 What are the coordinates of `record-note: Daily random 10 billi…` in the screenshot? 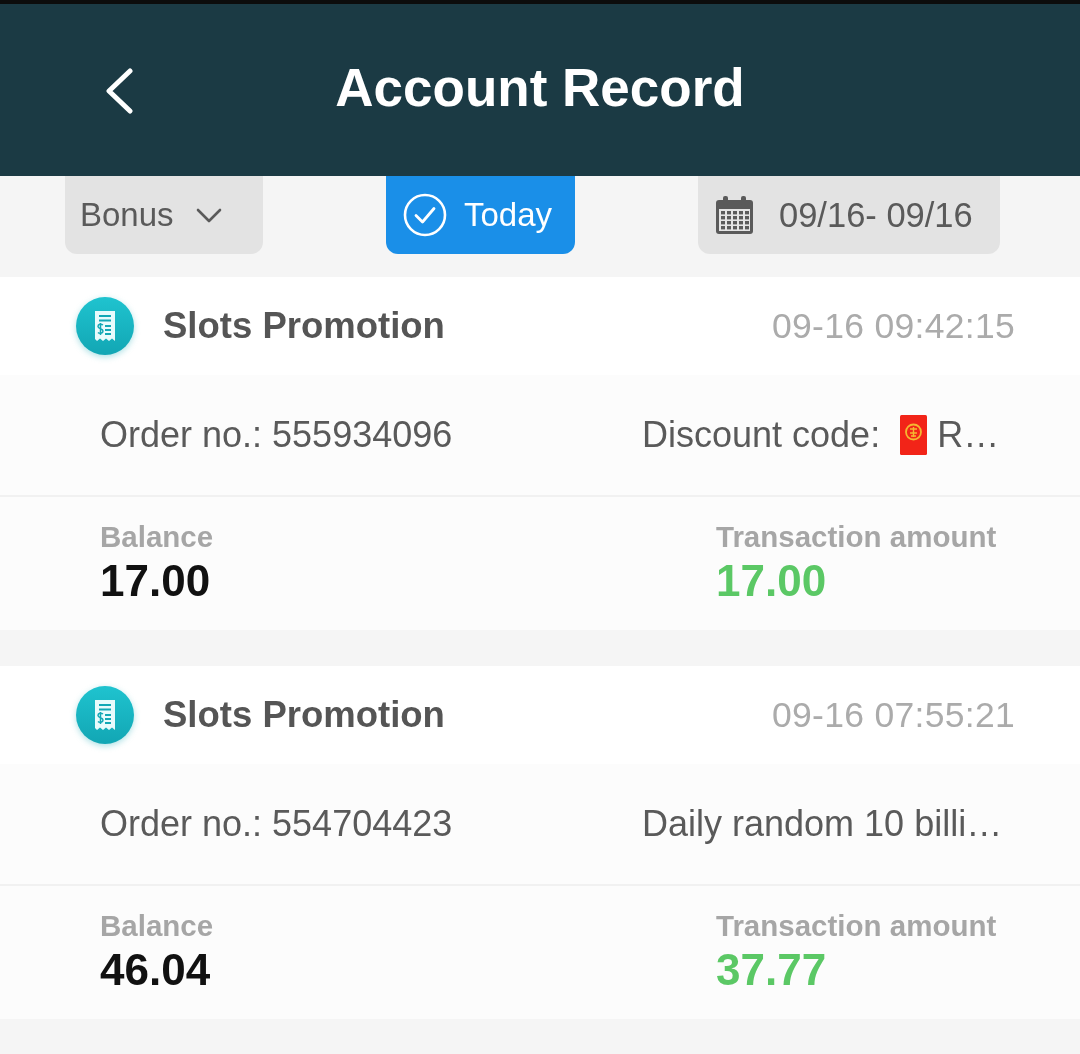 It's located at (822, 824).